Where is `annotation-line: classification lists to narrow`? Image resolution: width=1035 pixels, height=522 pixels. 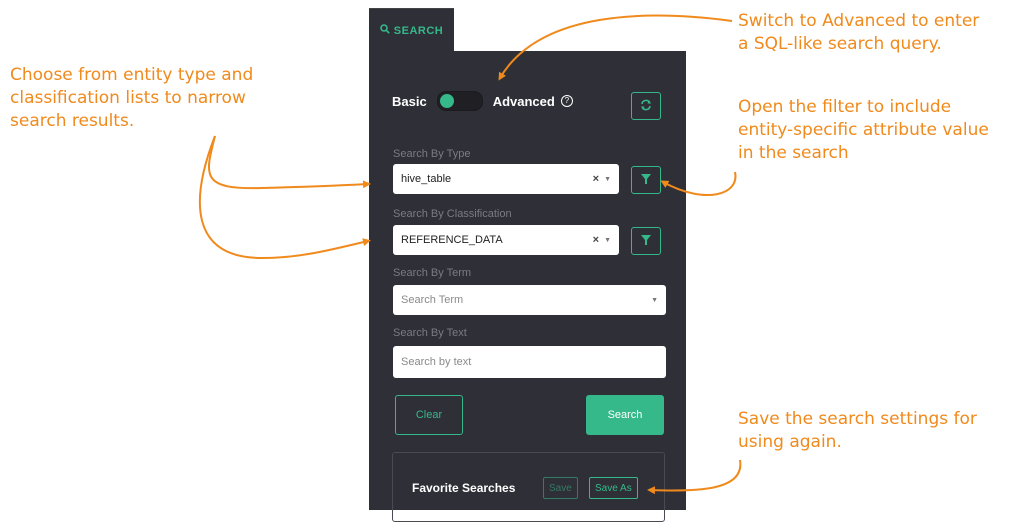 annotation-line: classification lists to narrow is located at coordinates (128, 98).